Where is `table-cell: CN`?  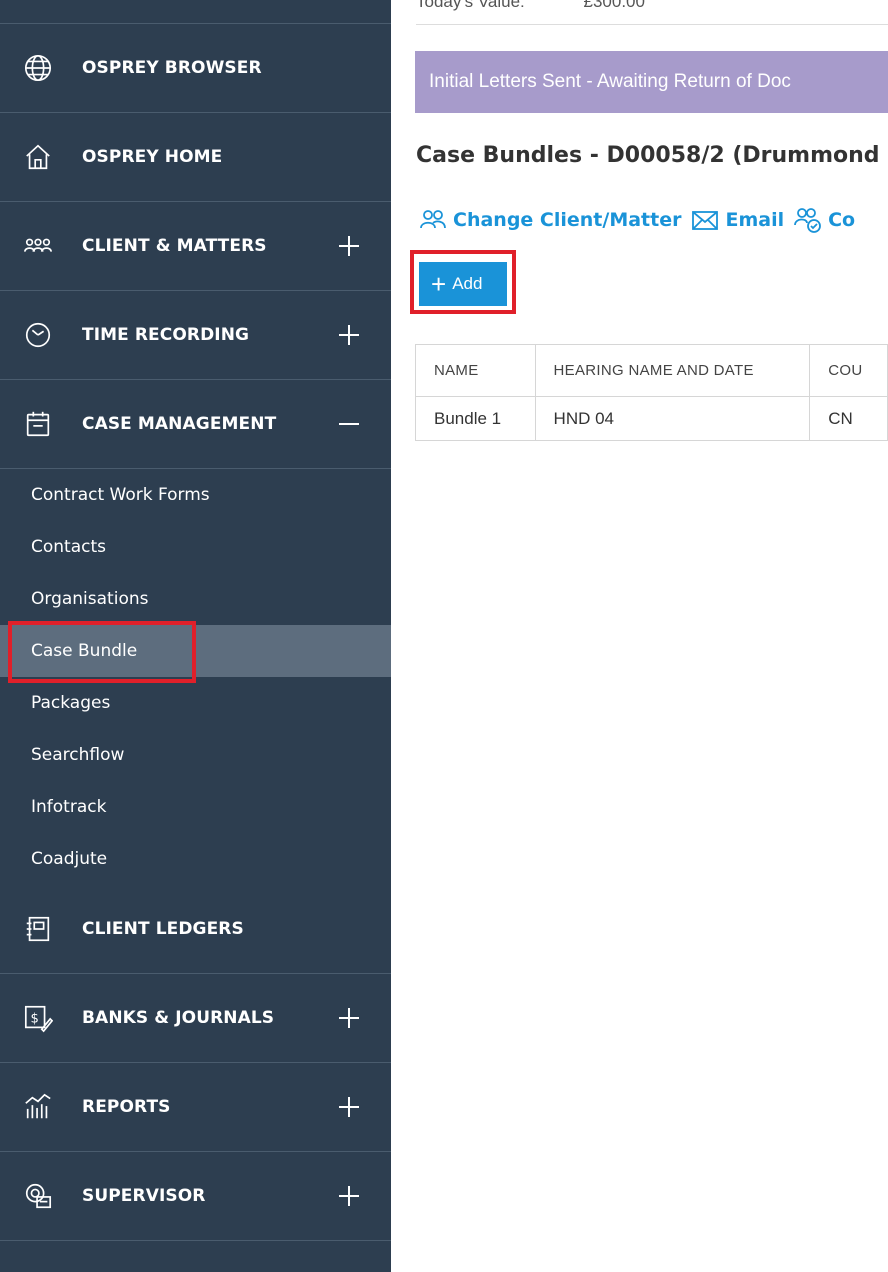 table-cell: CN is located at coordinates (848, 418).